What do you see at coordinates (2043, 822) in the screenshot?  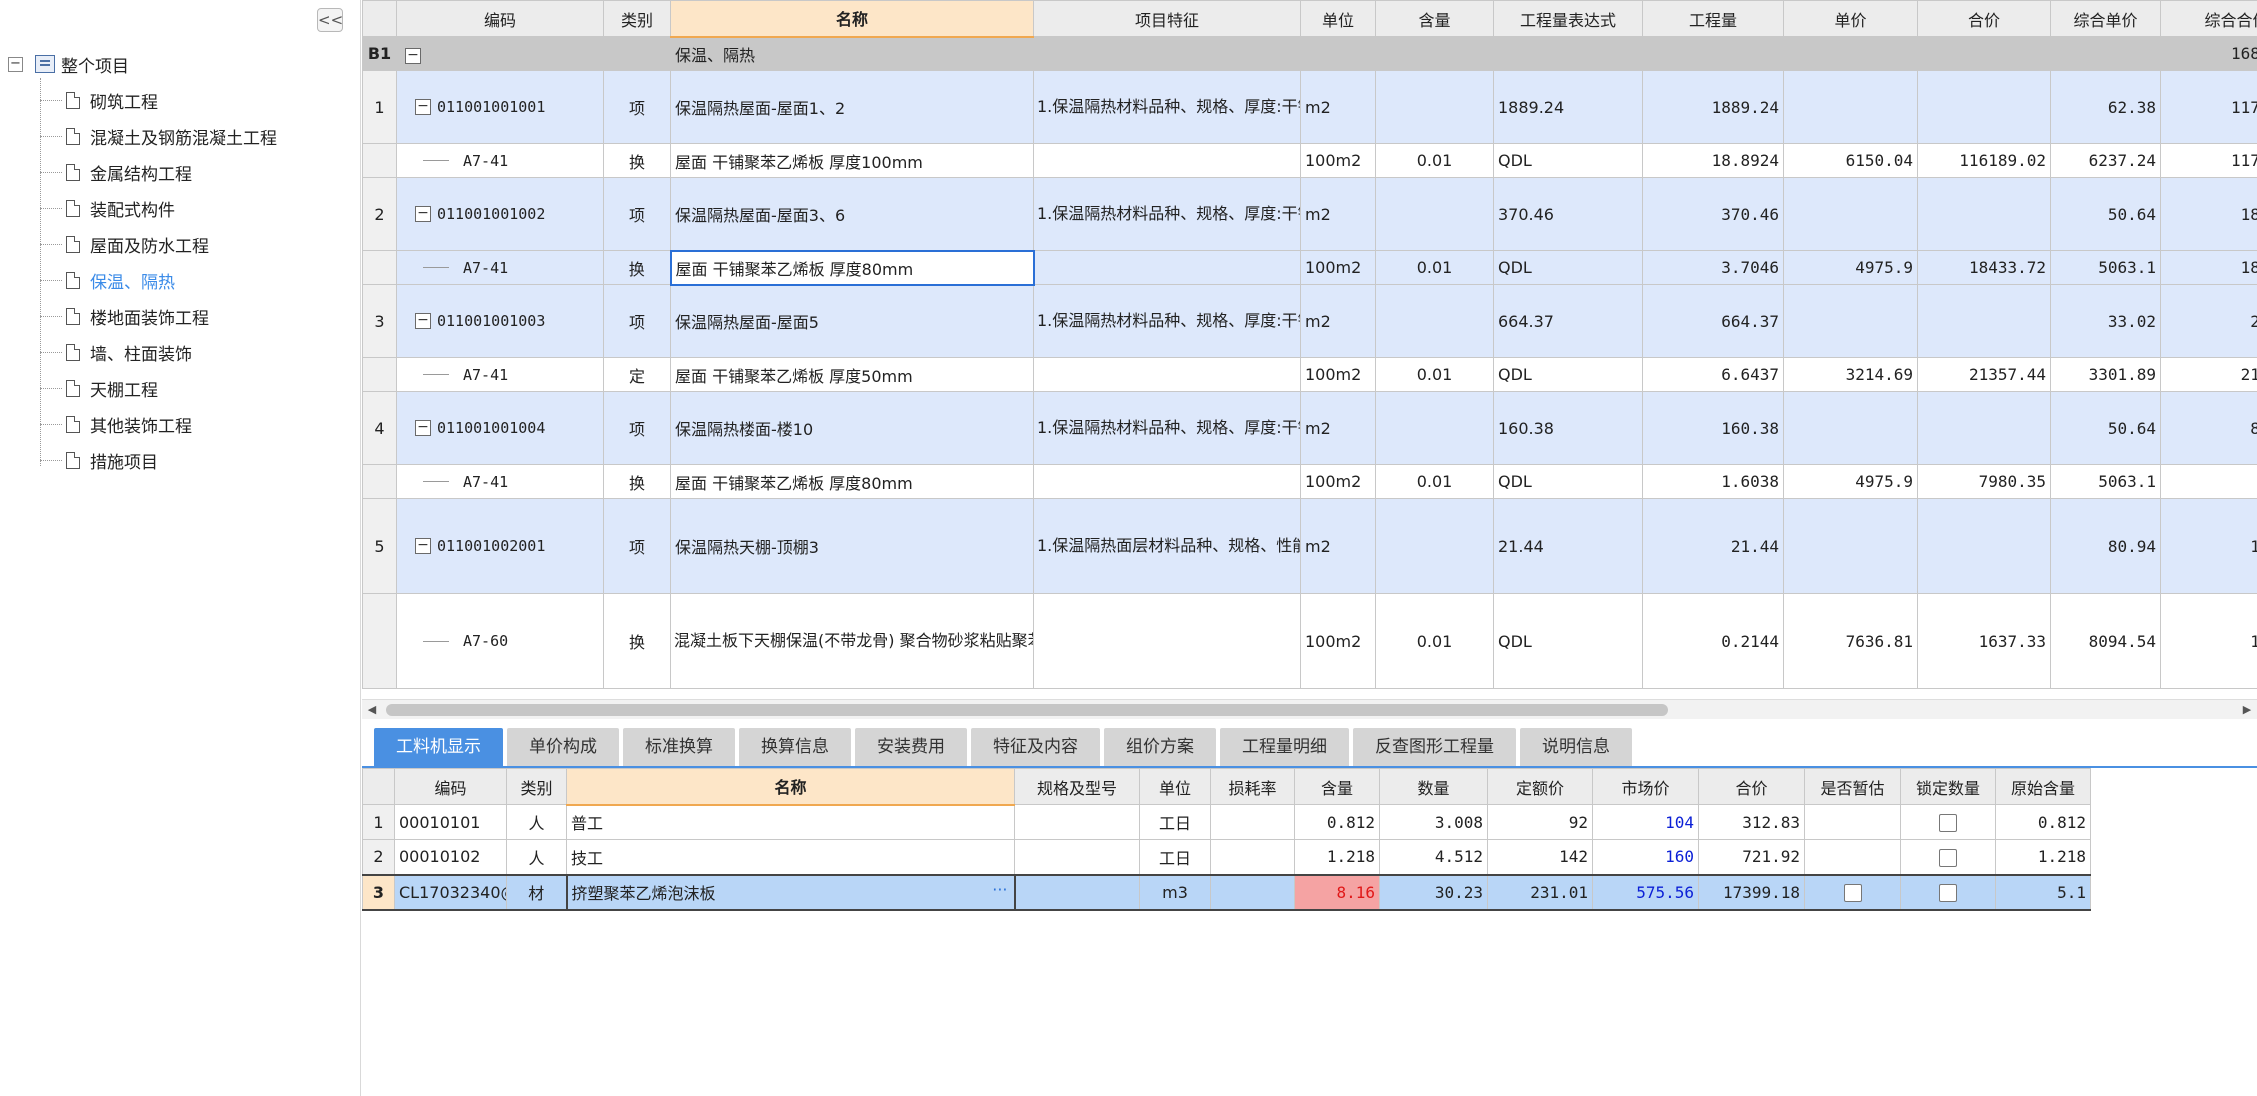 I see `orig-content-cell: 0.812` at bounding box center [2043, 822].